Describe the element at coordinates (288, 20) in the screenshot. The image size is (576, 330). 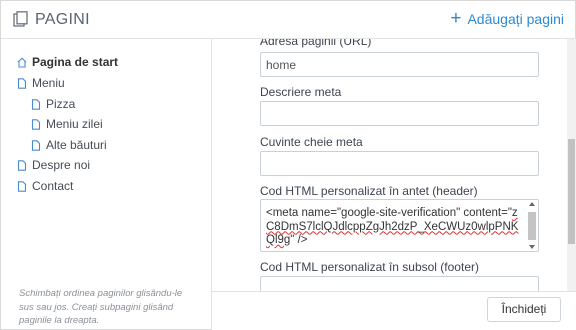
I see `dialog-header: PAGINI + Adăugați pagini` at that location.